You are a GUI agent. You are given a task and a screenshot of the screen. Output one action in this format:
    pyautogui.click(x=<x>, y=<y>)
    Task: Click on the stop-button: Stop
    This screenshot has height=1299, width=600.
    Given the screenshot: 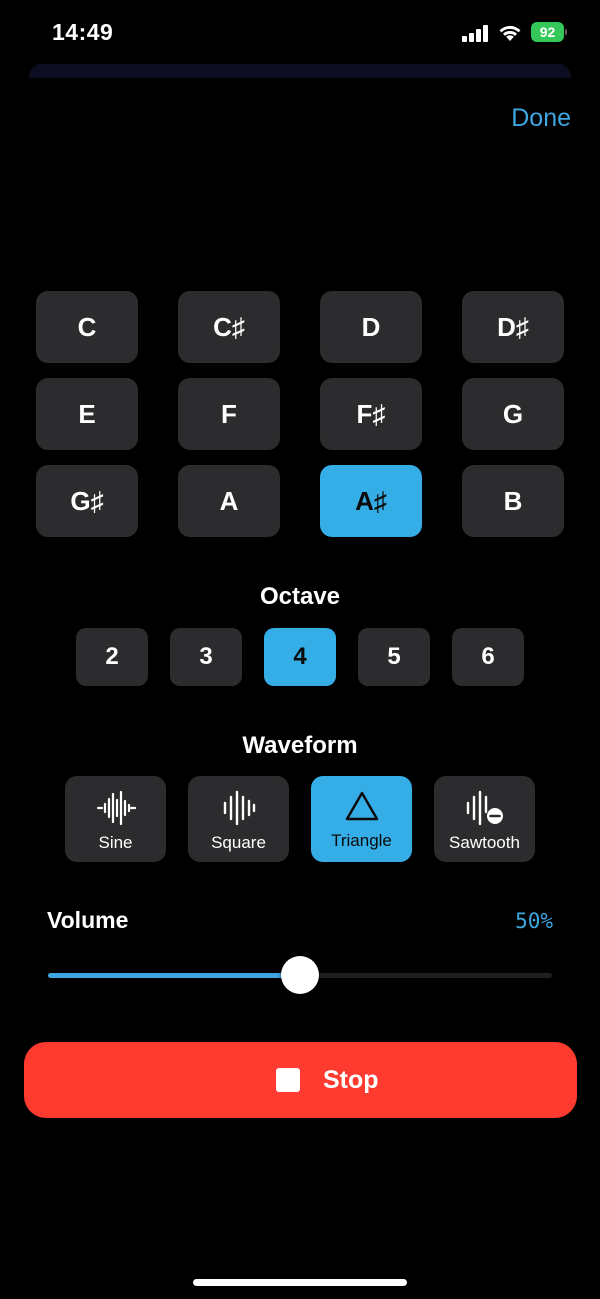 What is the action you would take?
    pyautogui.click(x=300, y=1080)
    